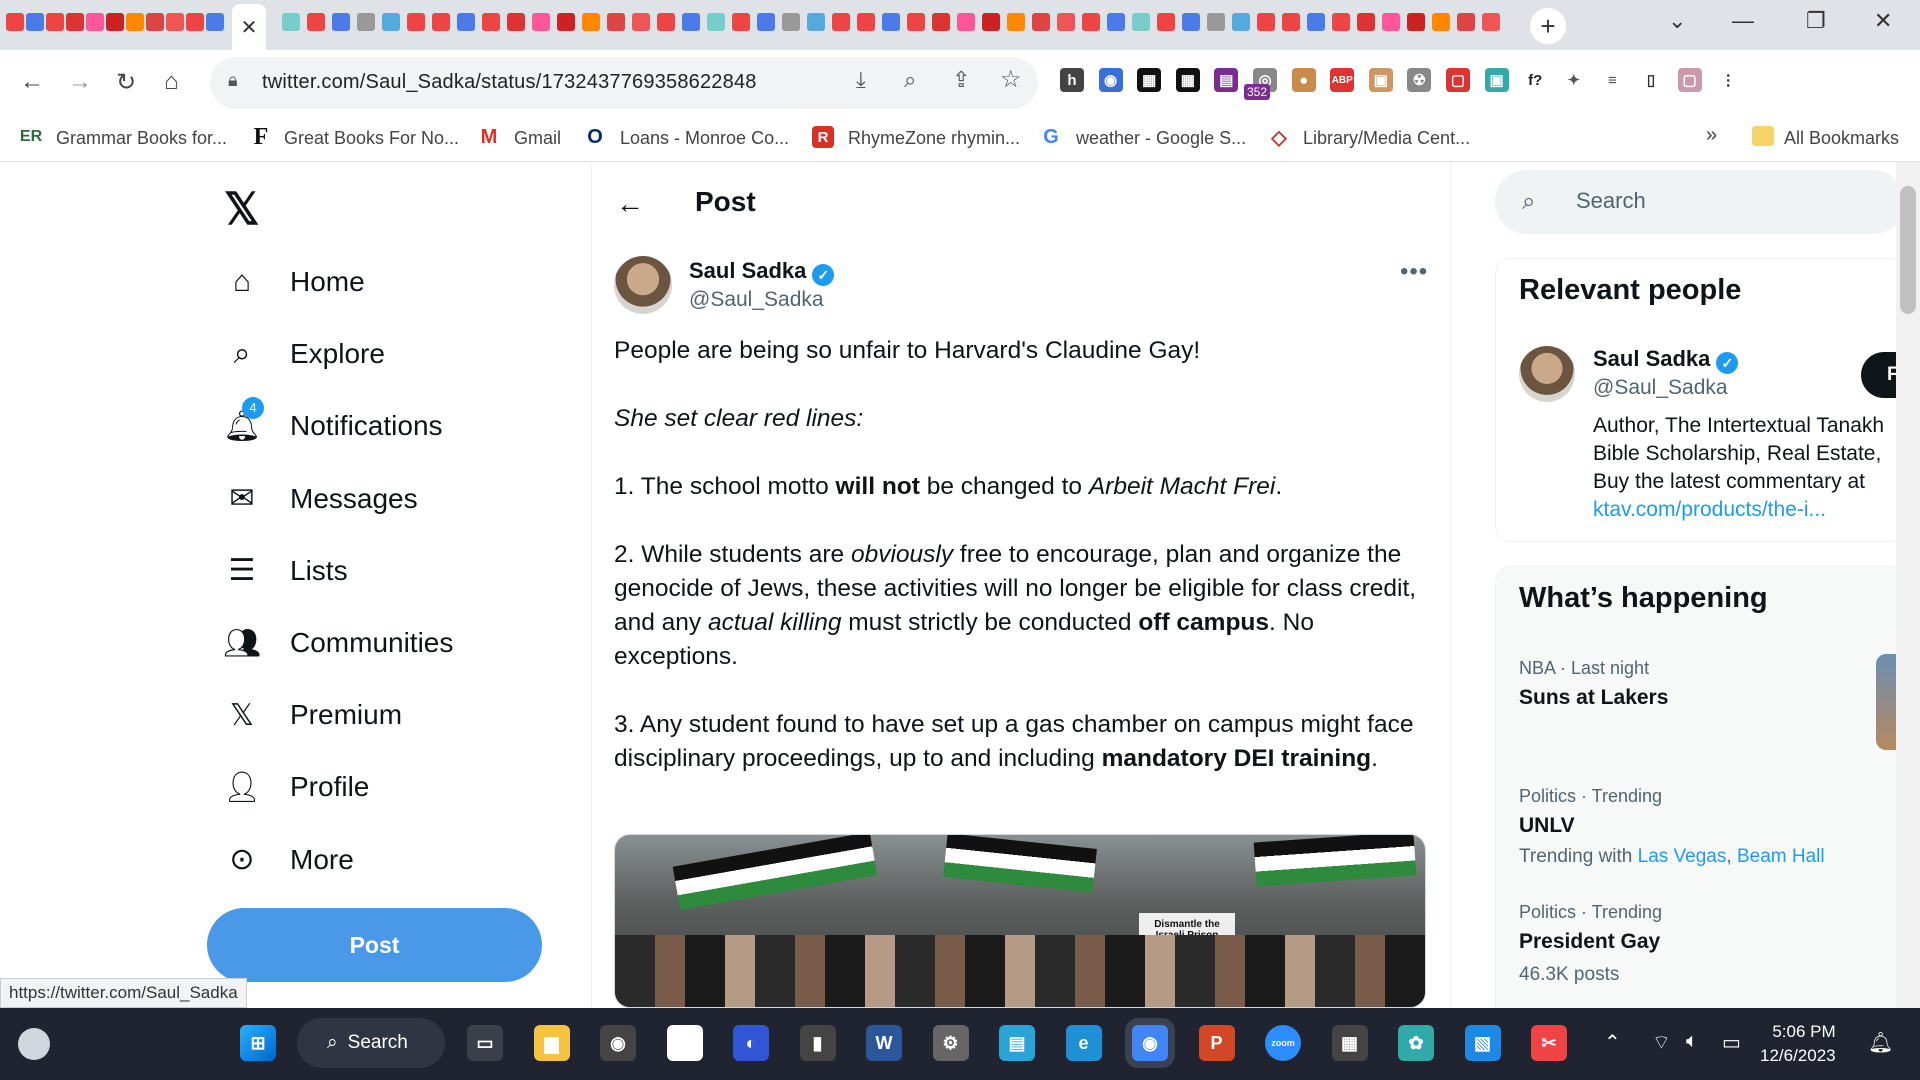  Describe the element at coordinates (337, 643) in the screenshot. I see `nav-item-communities: 👥︎ Communities` at that location.